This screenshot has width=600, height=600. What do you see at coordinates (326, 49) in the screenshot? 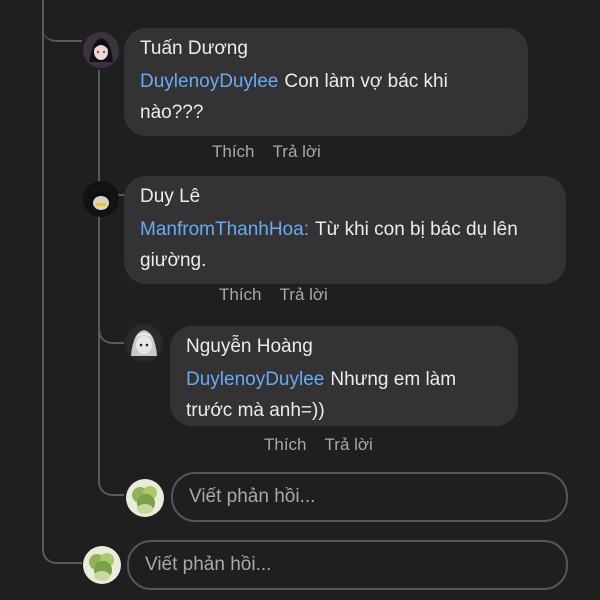
I see `comment-author: Tuấn Dương` at bounding box center [326, 49].